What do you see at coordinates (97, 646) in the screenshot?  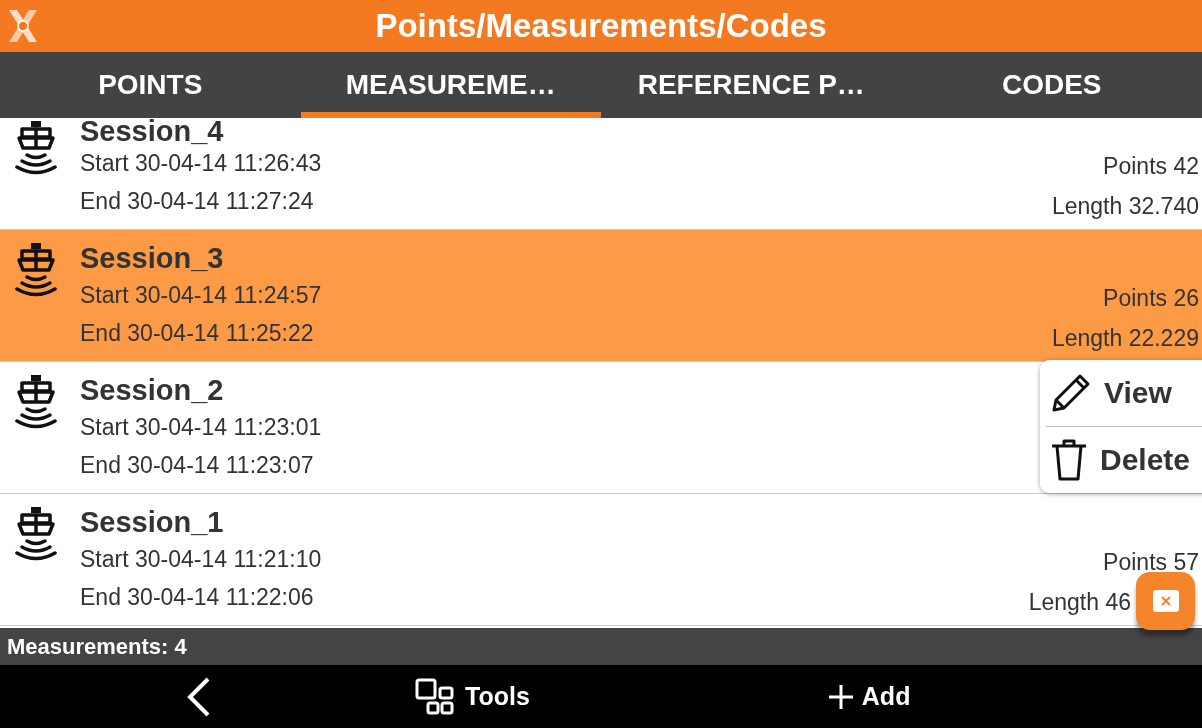 I see `measurement-count: Measurements: 4` at bounding box center [97, 646].